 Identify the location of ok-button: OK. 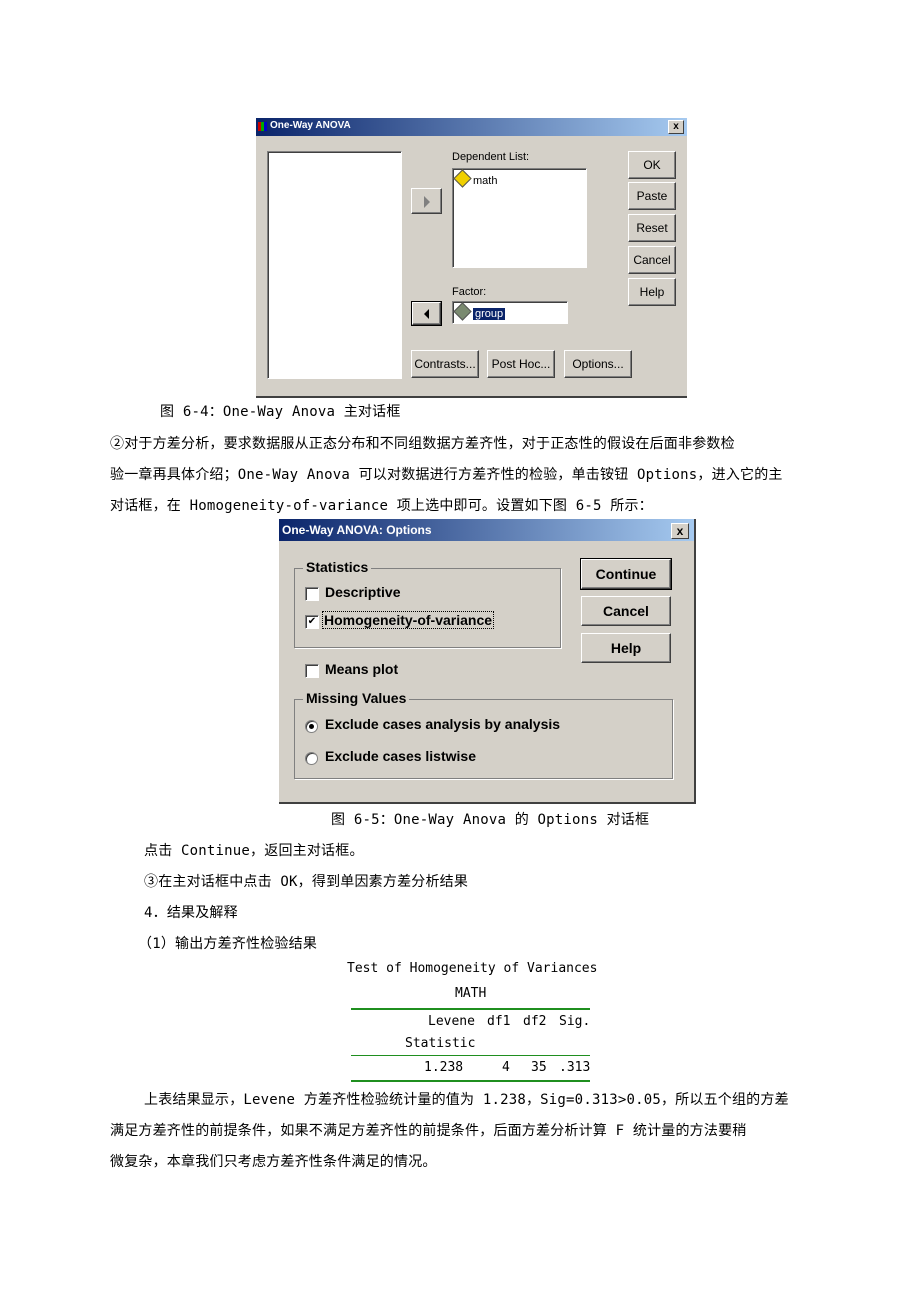
(652, 165).